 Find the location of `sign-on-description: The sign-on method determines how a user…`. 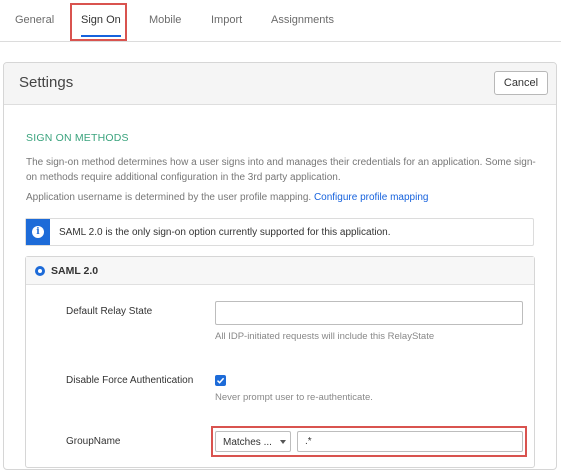

sign-on-description: The sign-on method determines how a user… is located at coordinates (281, 170).